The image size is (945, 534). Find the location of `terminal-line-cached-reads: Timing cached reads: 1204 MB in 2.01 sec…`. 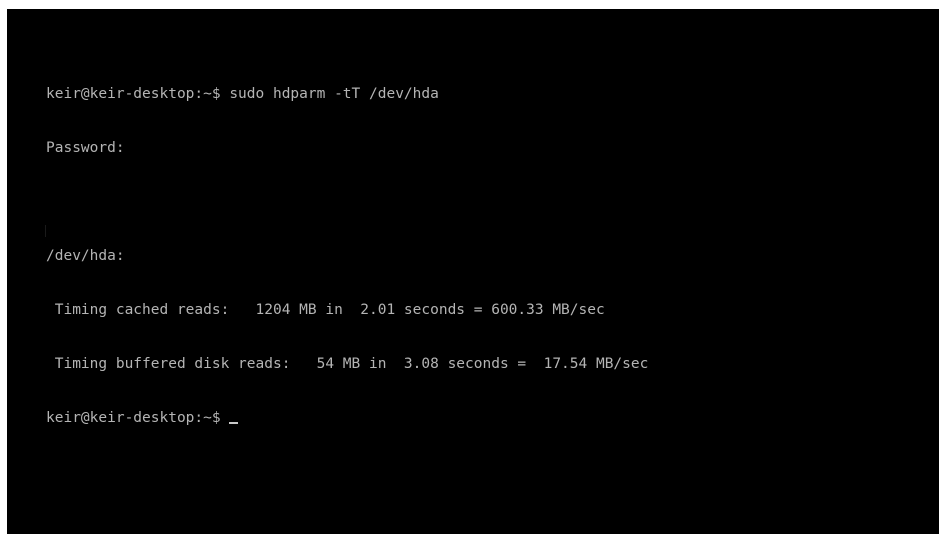

terminal-line-cached-reads: Timing cached reads: 1204 MB in 2.01 sec… is located at coordinates (325, 310).